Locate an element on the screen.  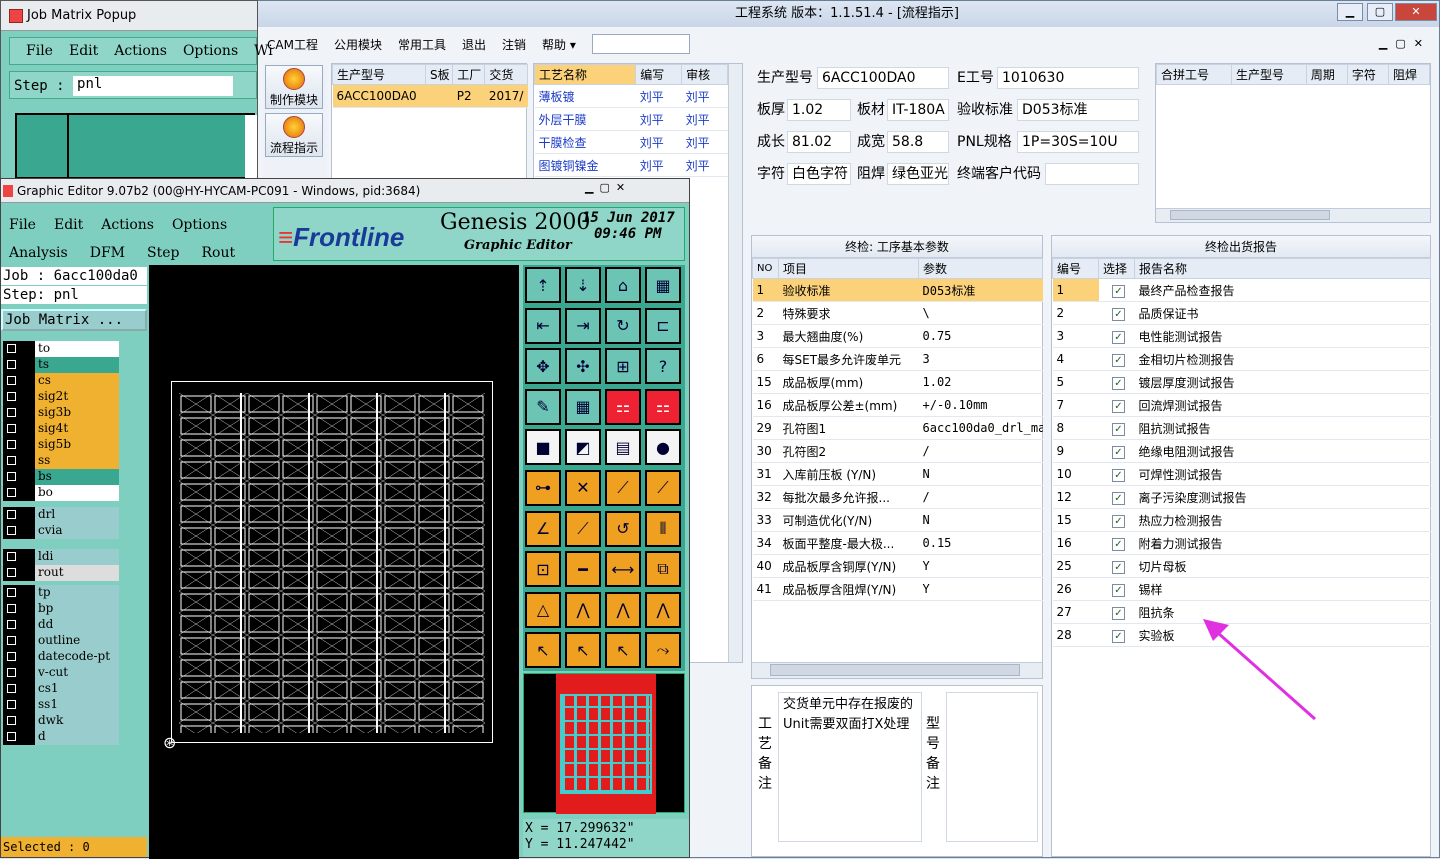
table-row: 32 每批次最多允许报... / is located at coordinates (897, 497).